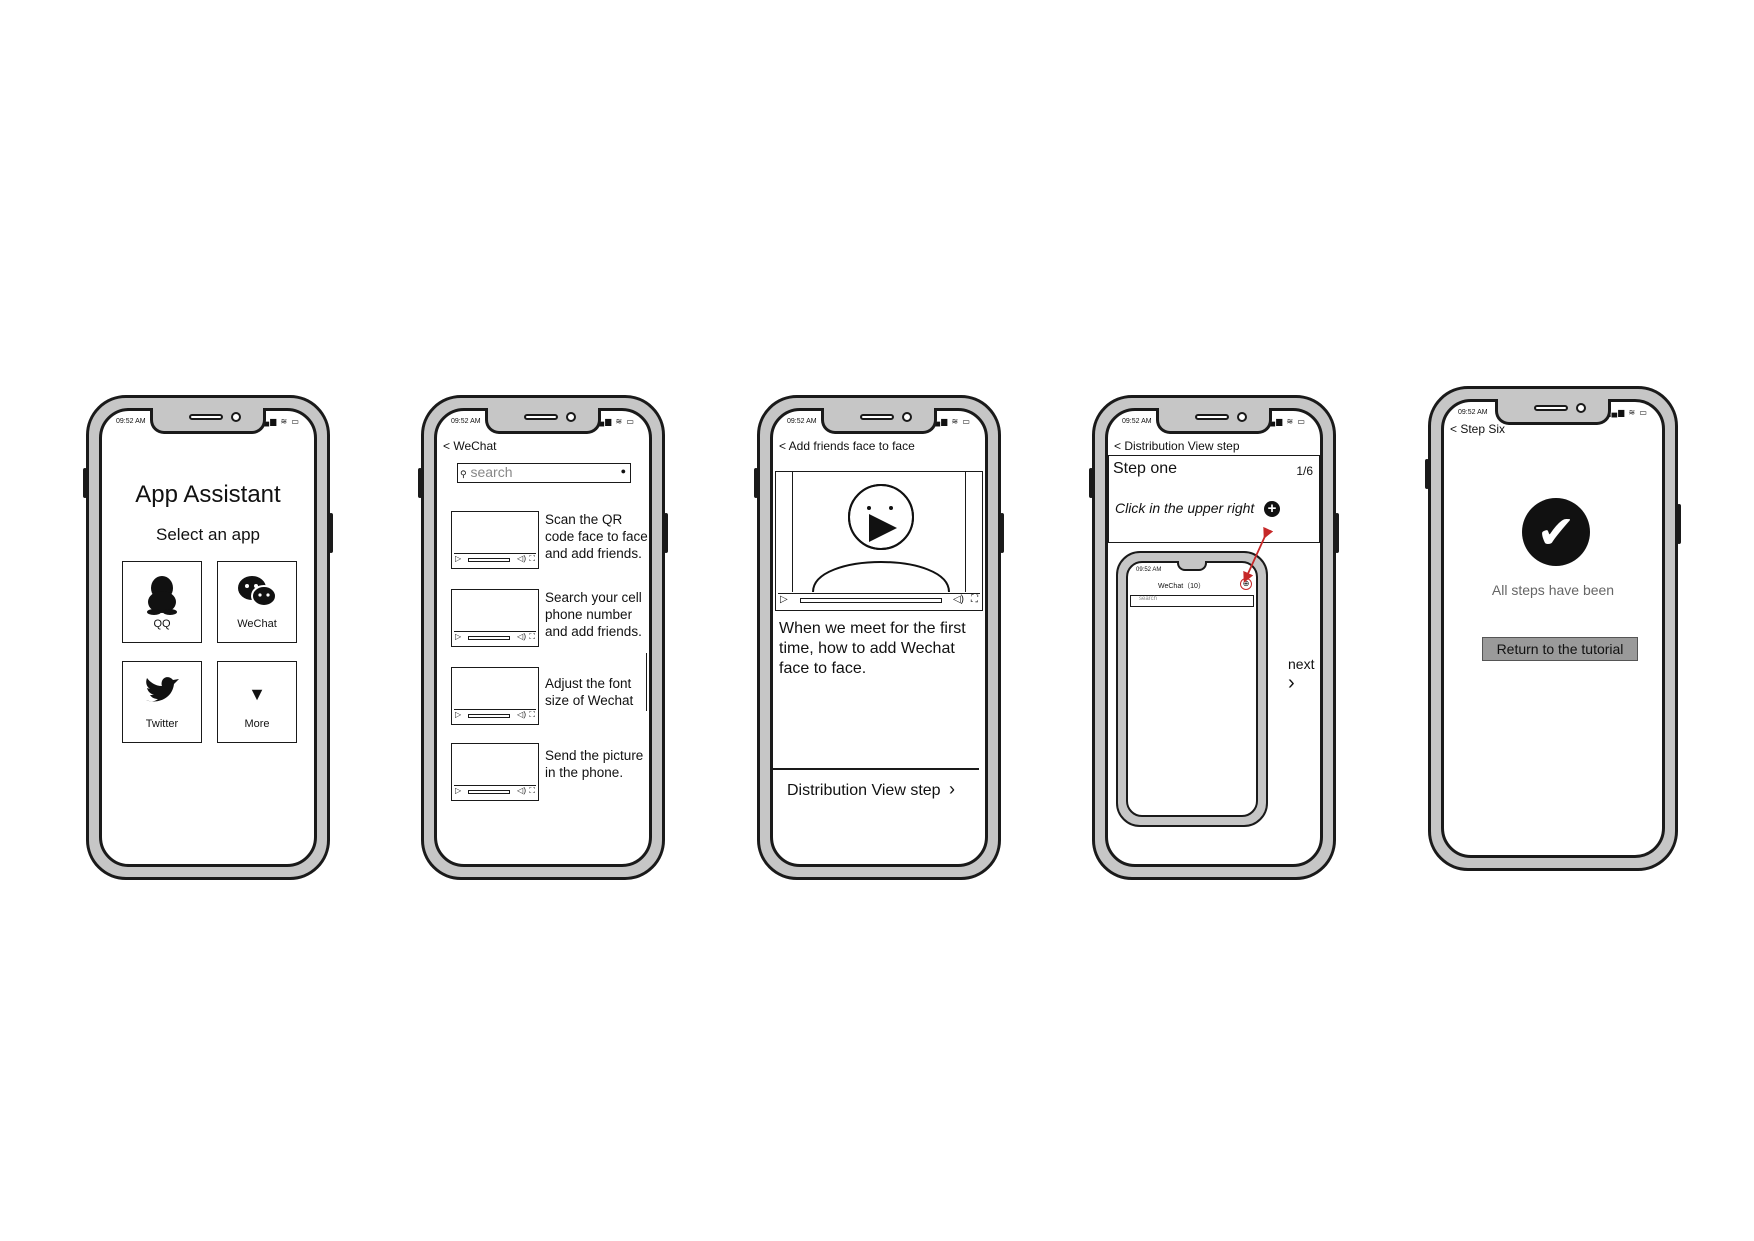 The height and width of the screenshot is (1241, 1754). What do you see at coordinates (1304, 471) in the screenshot?
I see `step-counter: 1/6` at bounding box center [1304, 471].